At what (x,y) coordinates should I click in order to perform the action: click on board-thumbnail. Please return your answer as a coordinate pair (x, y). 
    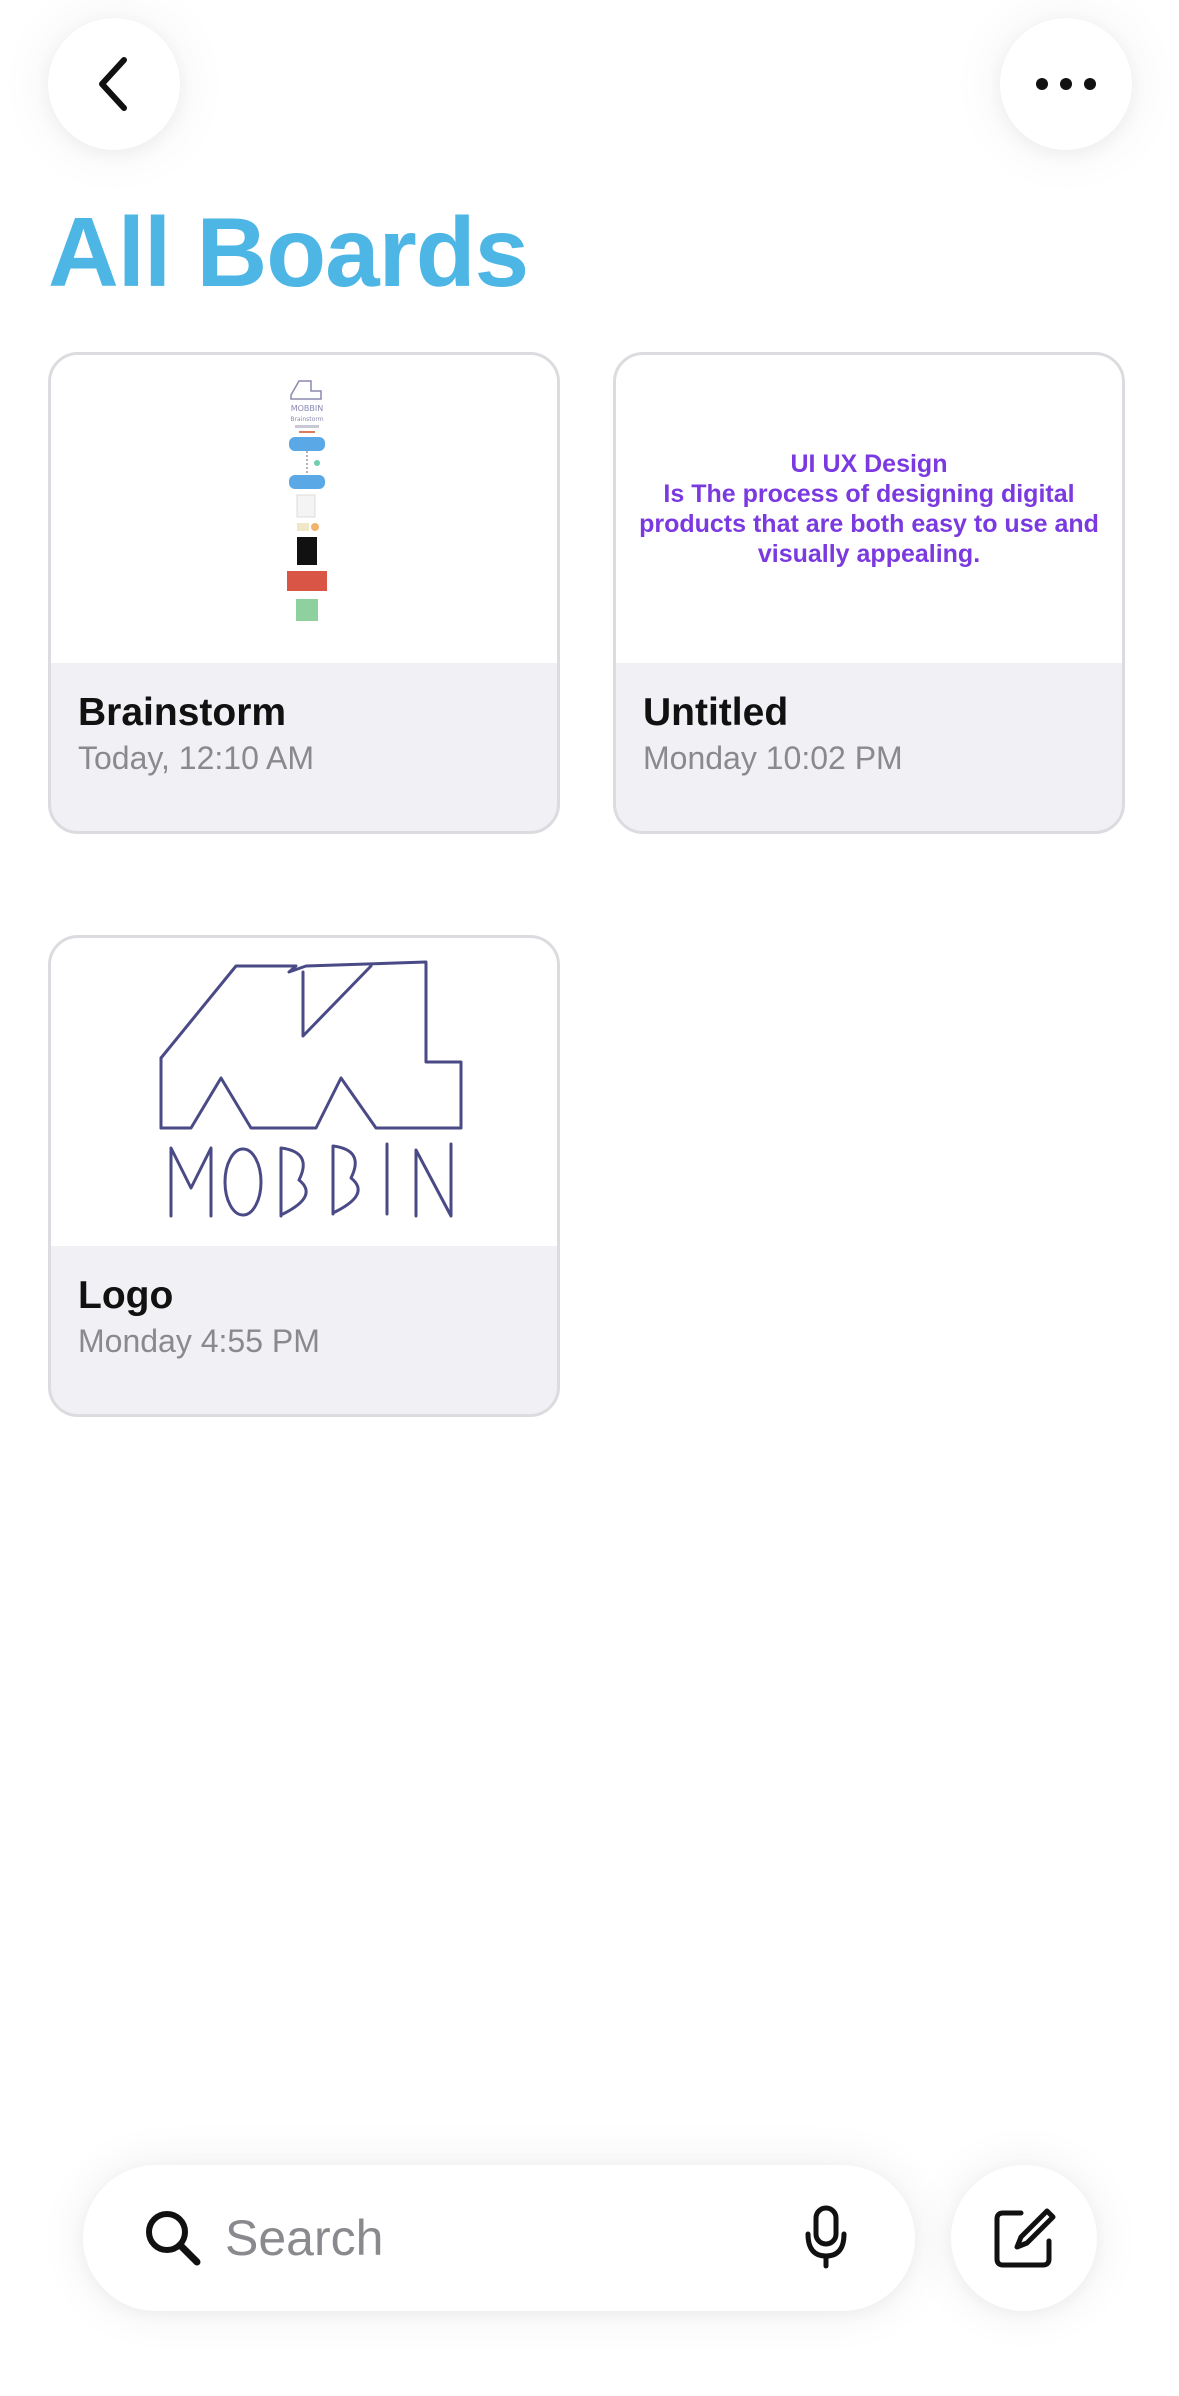
    Looking at the image, I should click on (304, 1092).